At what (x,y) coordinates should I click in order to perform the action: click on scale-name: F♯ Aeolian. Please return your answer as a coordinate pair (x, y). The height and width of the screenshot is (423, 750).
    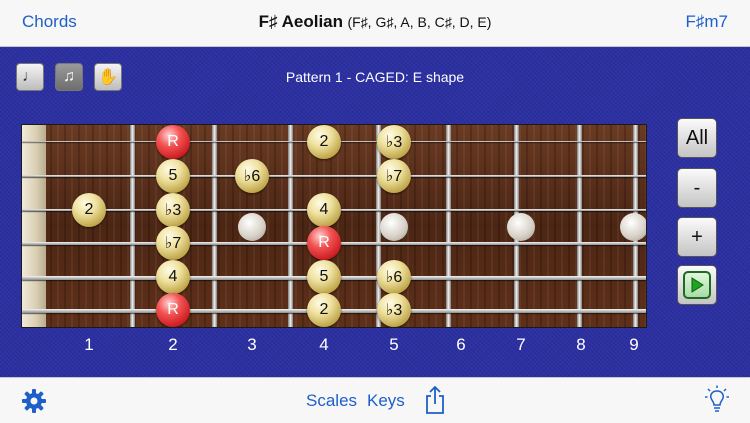
    Looking at the image, I should click on (301, 21).